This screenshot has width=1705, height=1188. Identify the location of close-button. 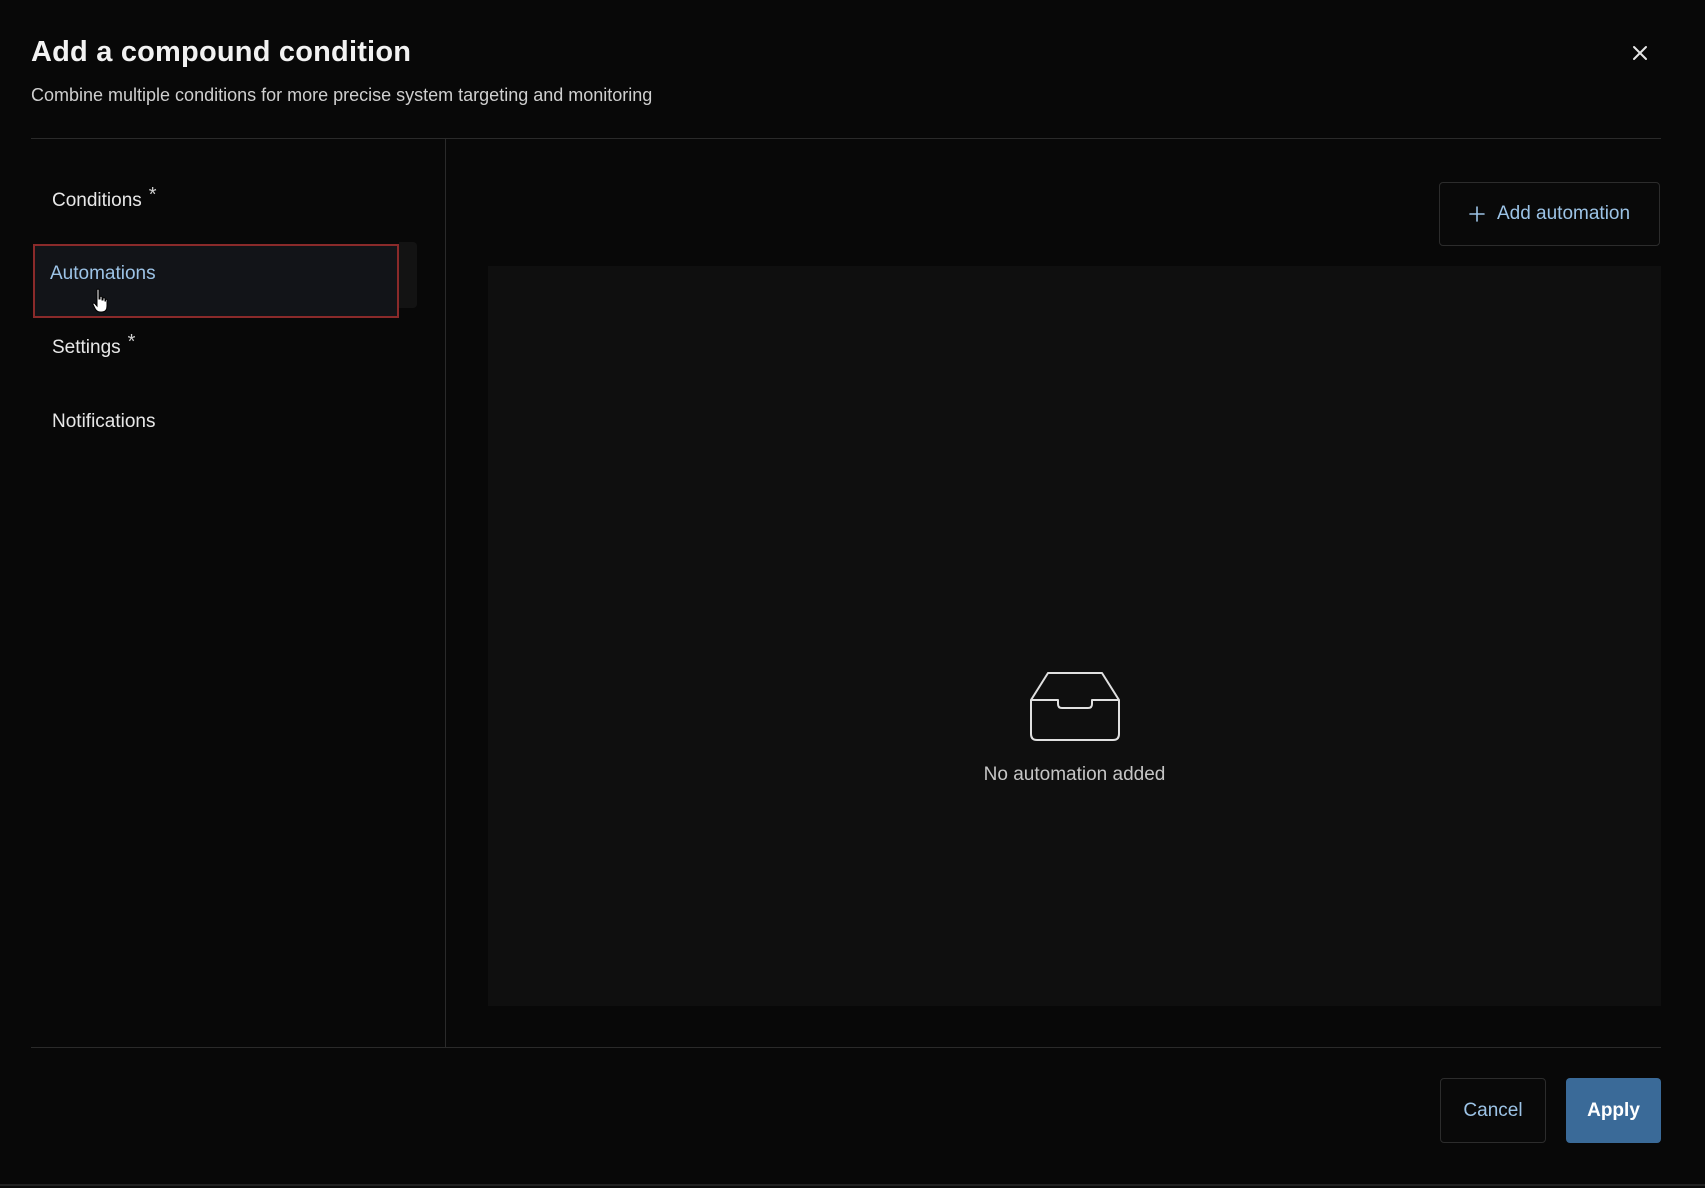
(1640, 53).